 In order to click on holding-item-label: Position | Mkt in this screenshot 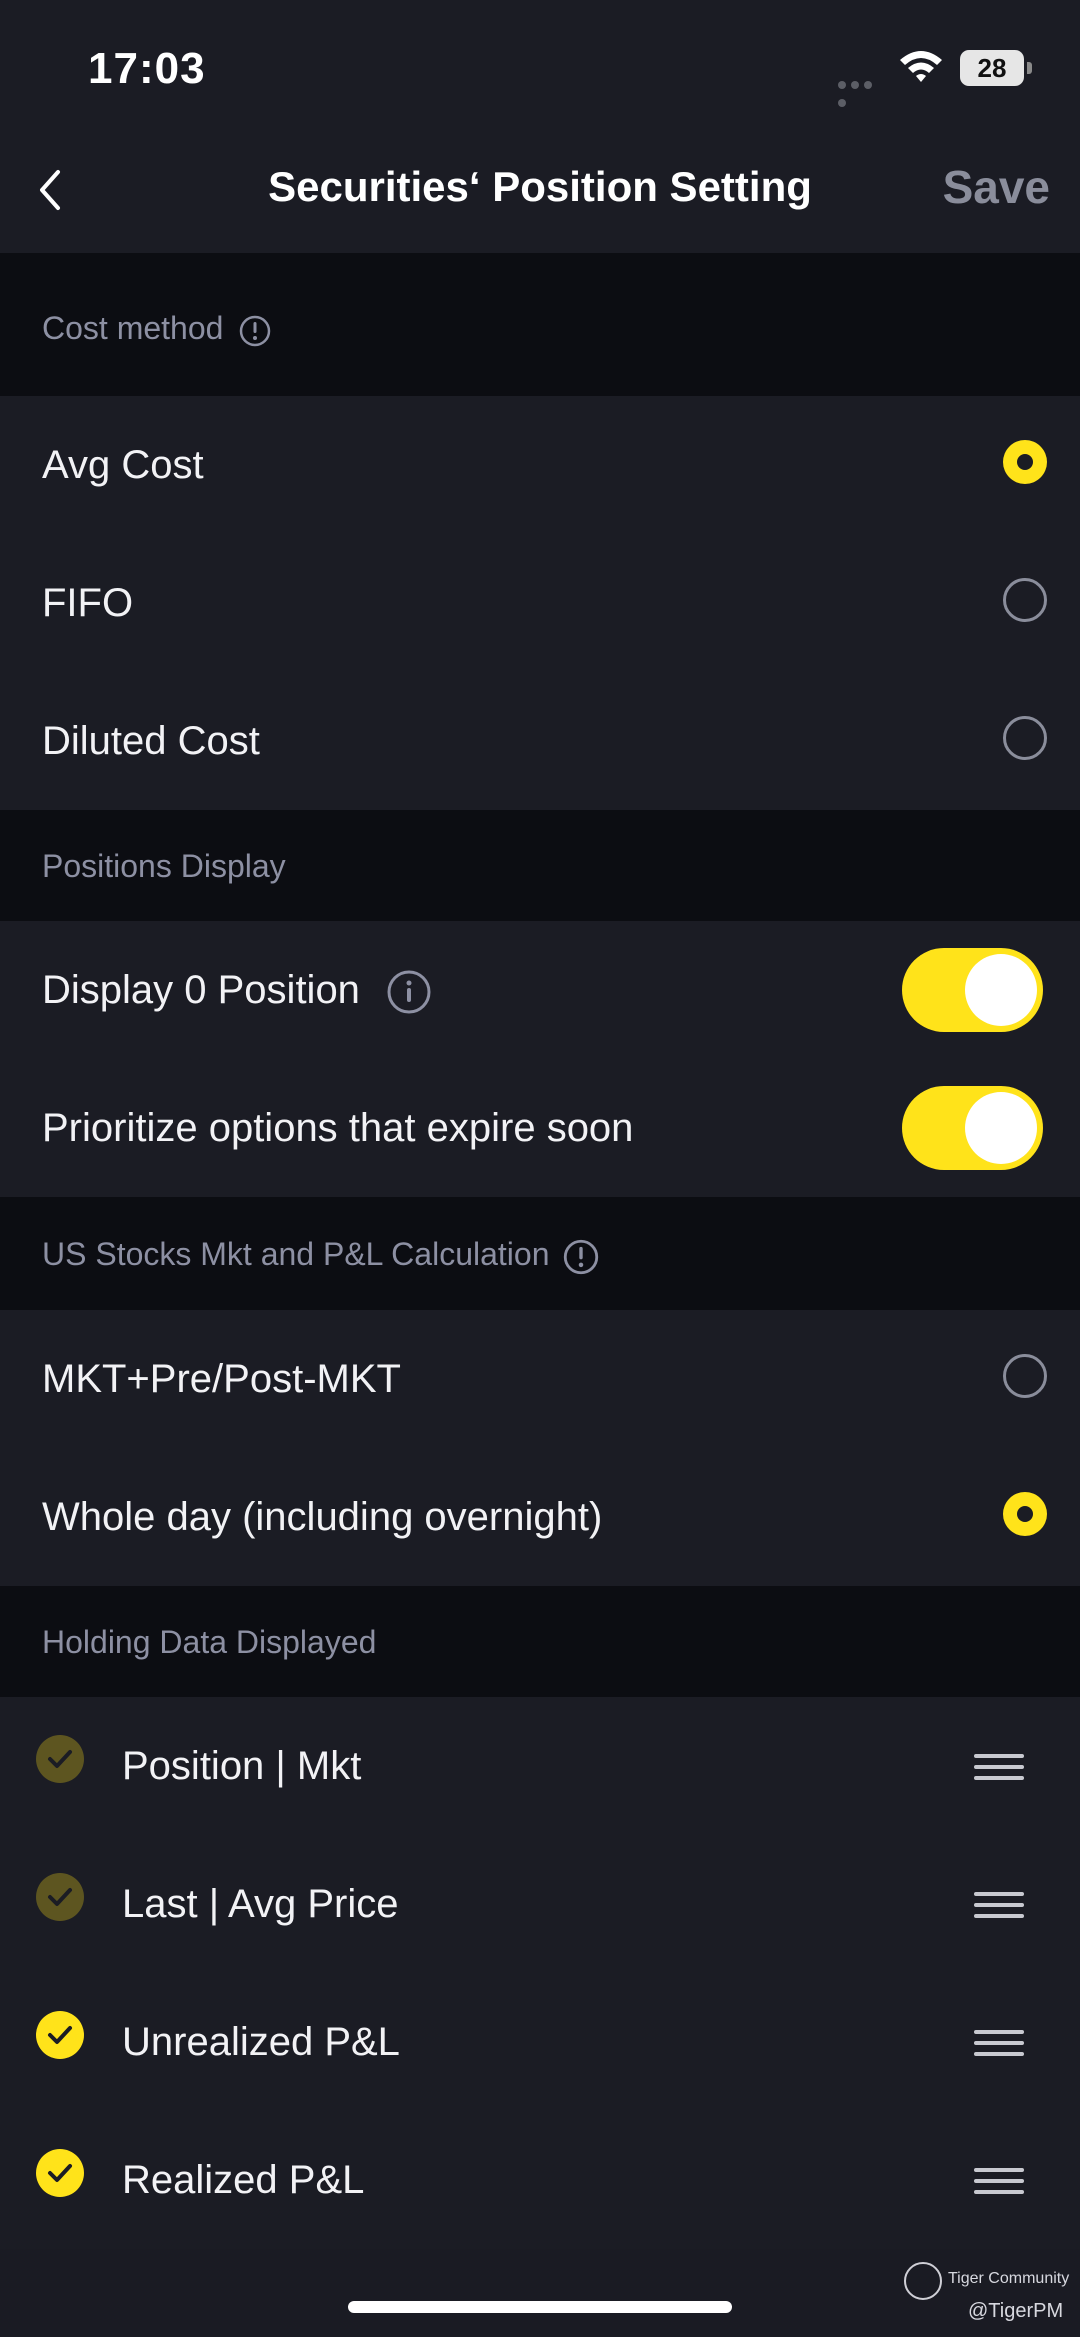, I will do `click(242, 1766)`.